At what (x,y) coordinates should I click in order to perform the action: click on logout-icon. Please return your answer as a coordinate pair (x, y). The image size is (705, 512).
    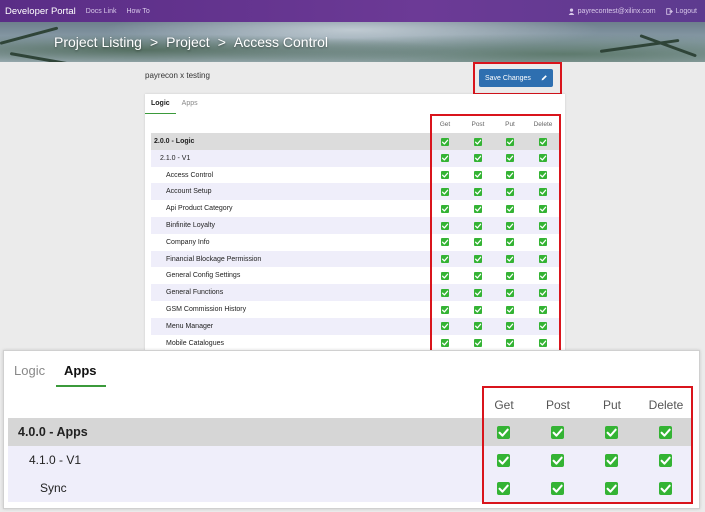
    Looking at the image, I should click on (669, 11).